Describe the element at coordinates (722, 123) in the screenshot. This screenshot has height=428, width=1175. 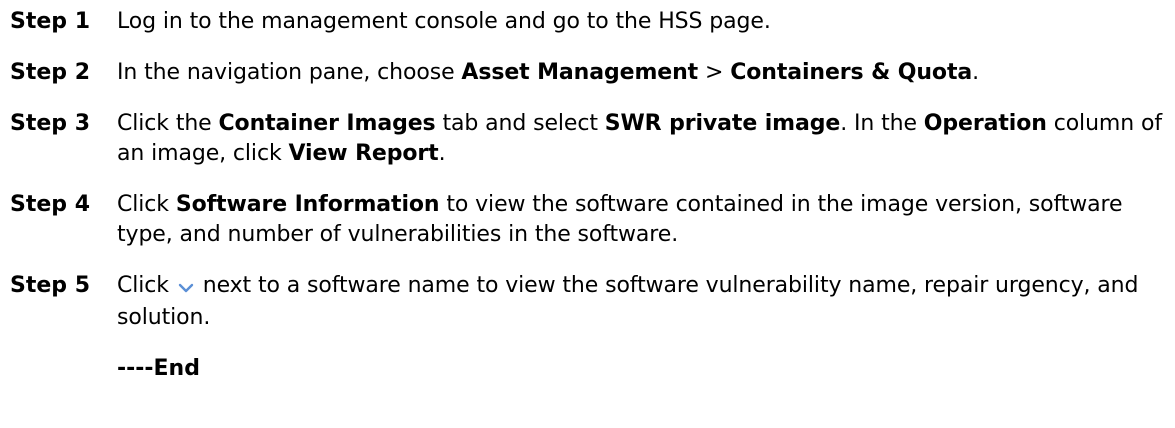
I see `bold-term: SWR private image` at that location.